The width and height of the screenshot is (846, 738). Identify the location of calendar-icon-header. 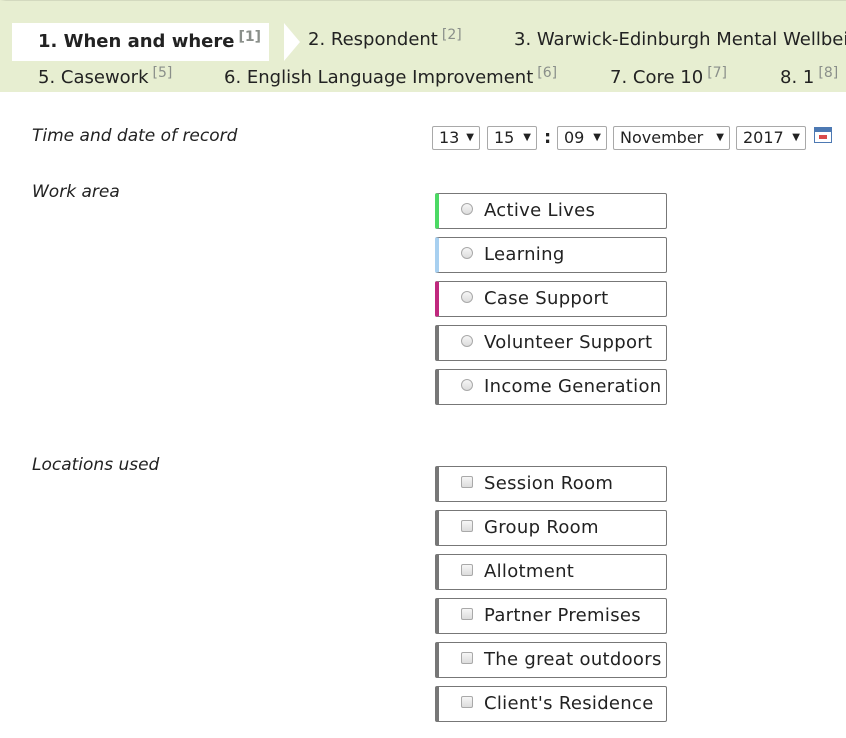
(823, 130).